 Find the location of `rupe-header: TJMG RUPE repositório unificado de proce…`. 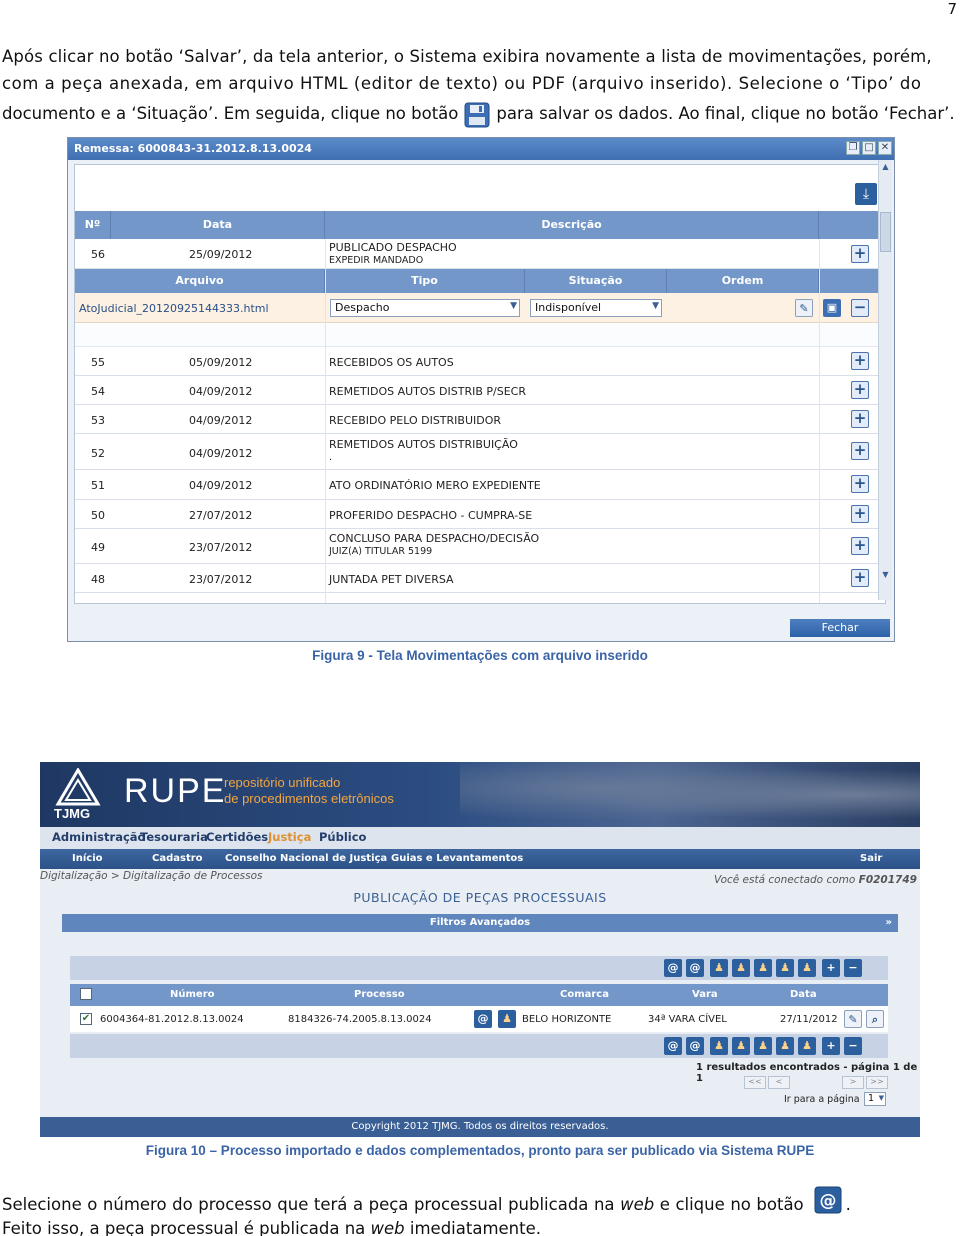

rupe-header: TJMG RUPE repositório unificado de proce… is located at coordinates (480, 794).